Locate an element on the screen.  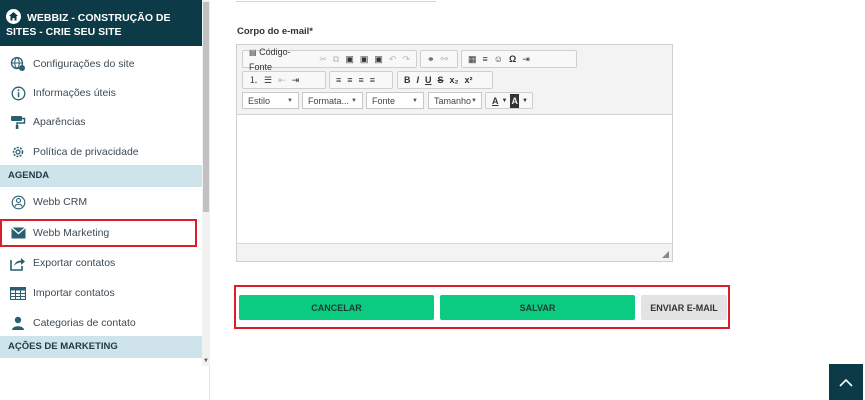
resize-handle-icon is located at coordinates (665, 254).